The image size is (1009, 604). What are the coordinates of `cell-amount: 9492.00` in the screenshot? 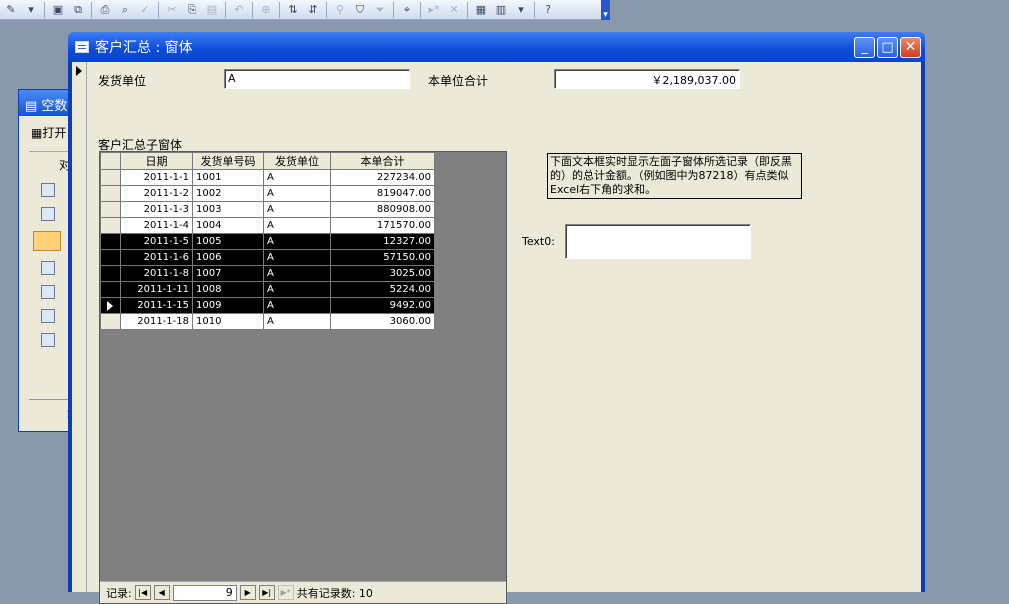 It's located at (382, 305).